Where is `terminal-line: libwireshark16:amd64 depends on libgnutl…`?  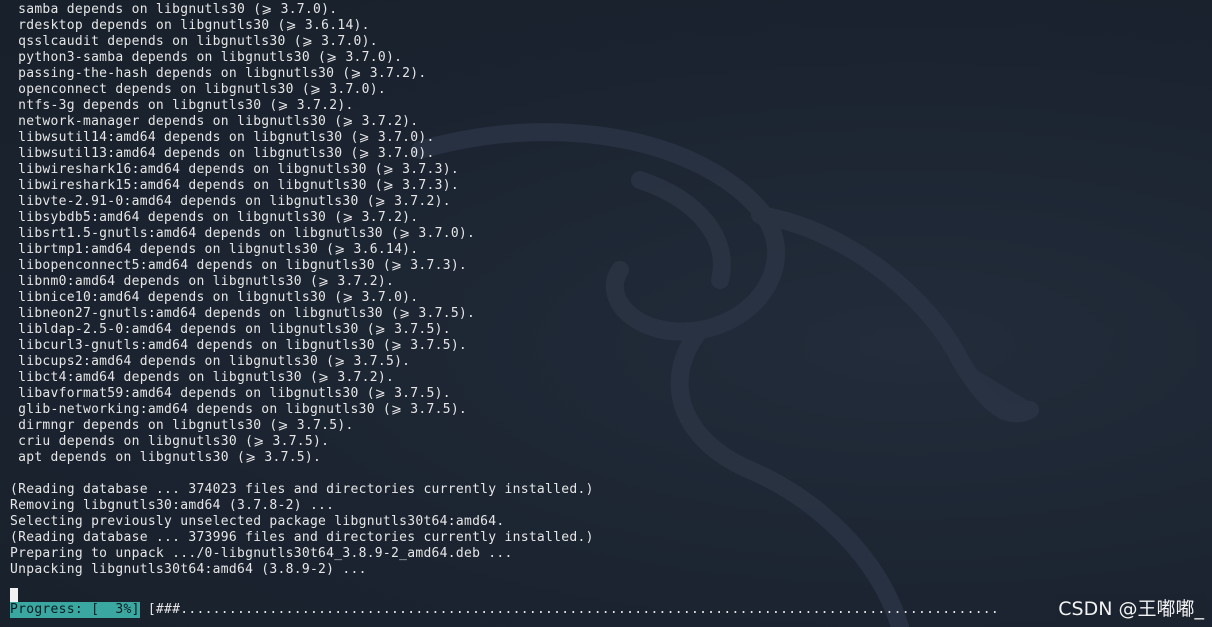 terminal-line: libwireshark16:amd64 depends on libgnutl… is located at coordinates (234, 169).